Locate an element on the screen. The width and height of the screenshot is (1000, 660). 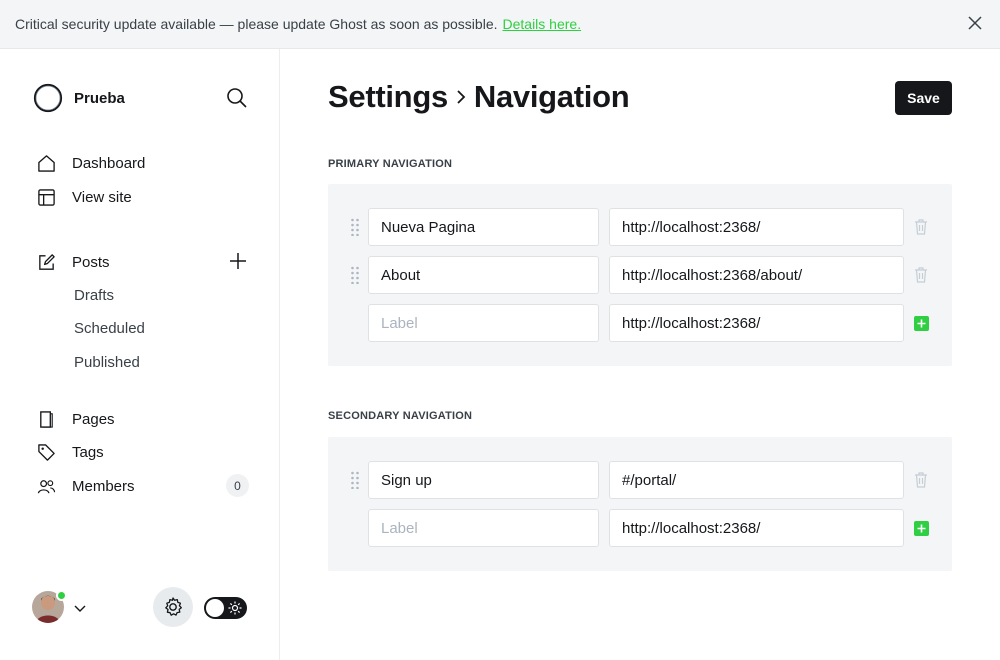
dark-mode-toggle is located at coordinates (225, 608).